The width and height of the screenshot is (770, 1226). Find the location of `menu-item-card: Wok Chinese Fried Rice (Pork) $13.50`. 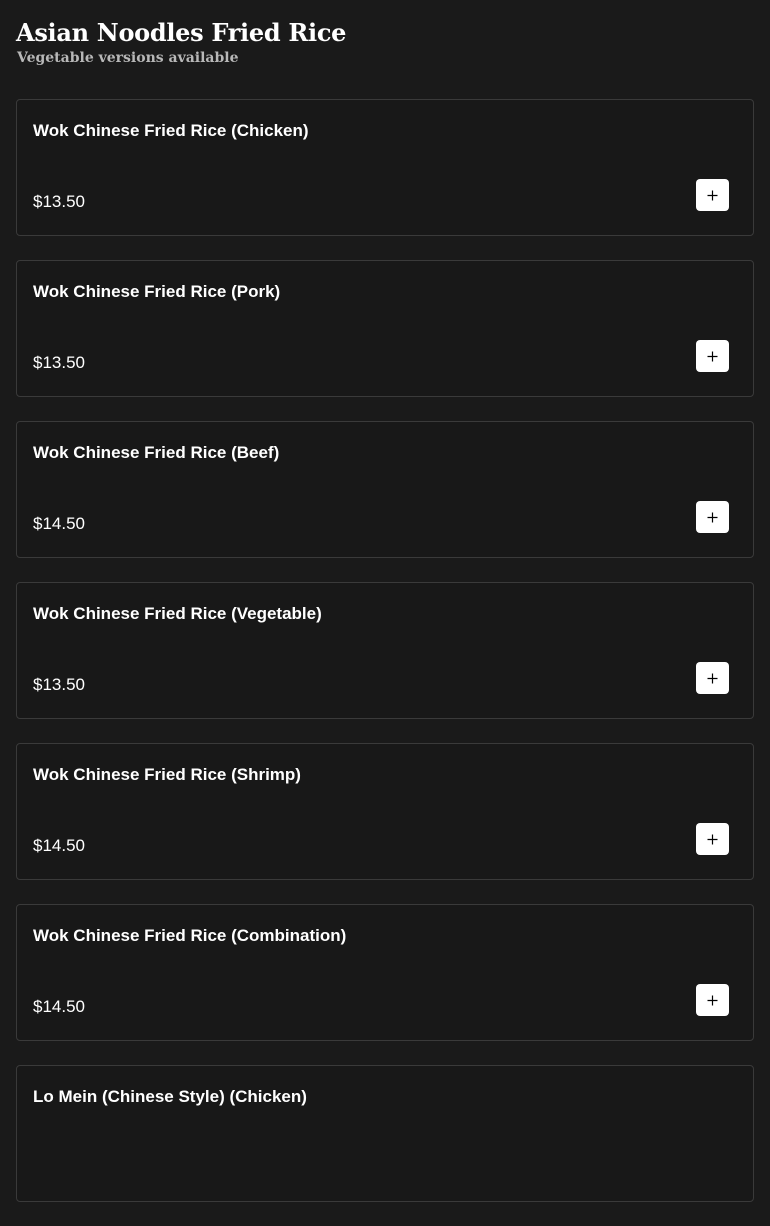

menu-item-card: Wok Chinese Fried Rice (Pork) $13.50 is located at coordinates (385, 328).